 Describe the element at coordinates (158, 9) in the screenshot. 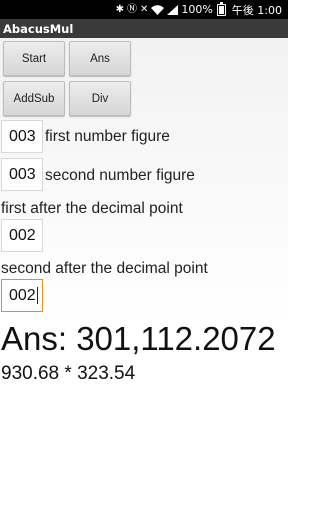

I see `wifi-icon` at that location.